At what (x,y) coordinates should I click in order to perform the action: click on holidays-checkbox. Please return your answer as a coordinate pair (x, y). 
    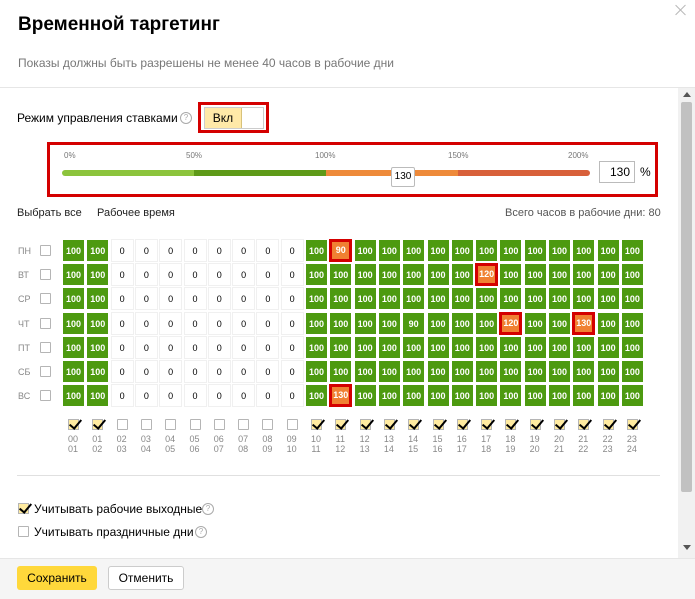
    Looking at the image, I should click on (23, 531).